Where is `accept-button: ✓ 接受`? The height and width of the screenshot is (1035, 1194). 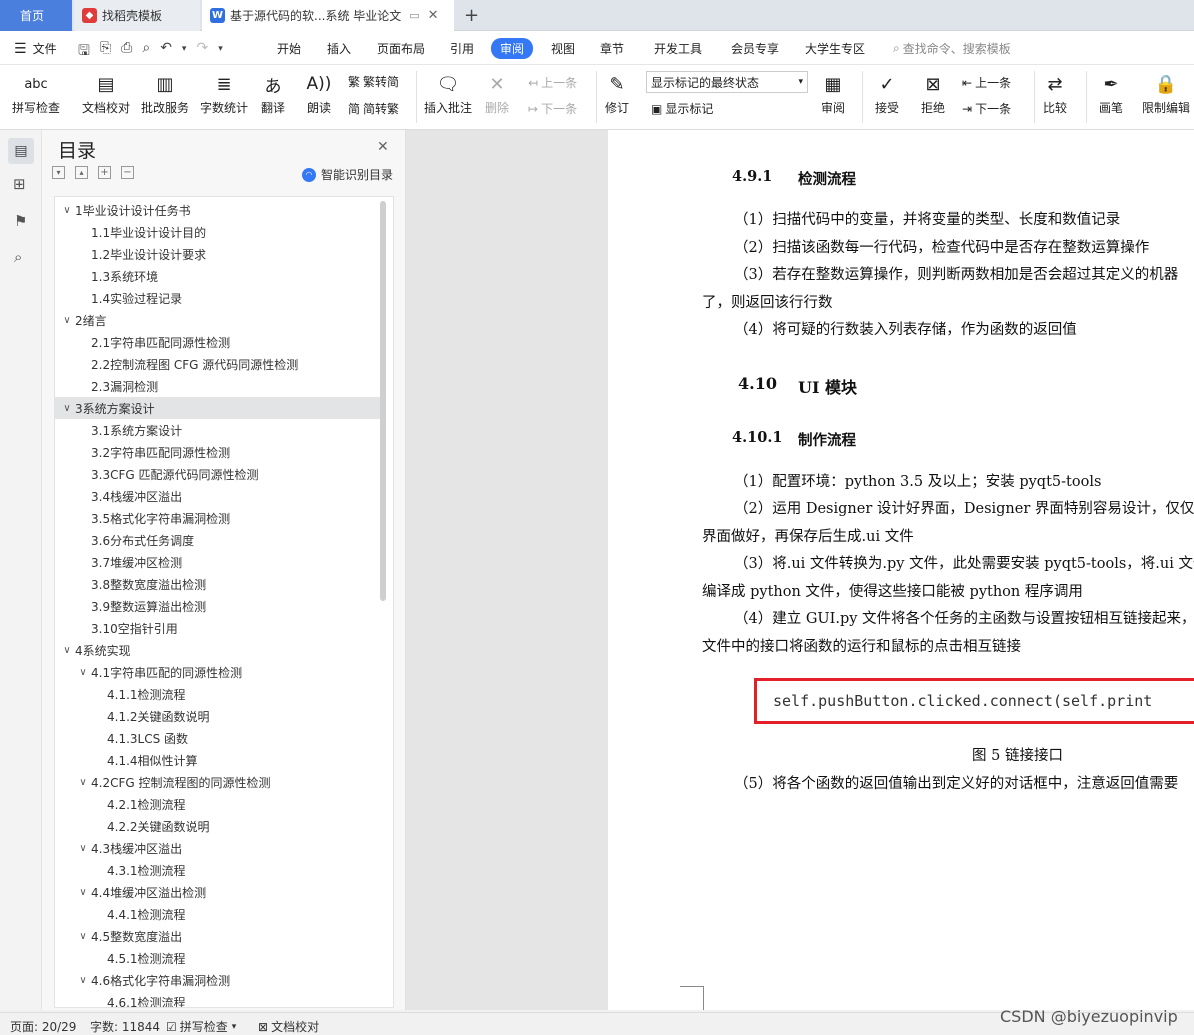
accept-button: ✓ 接受 is located at coordinates (887, 92).